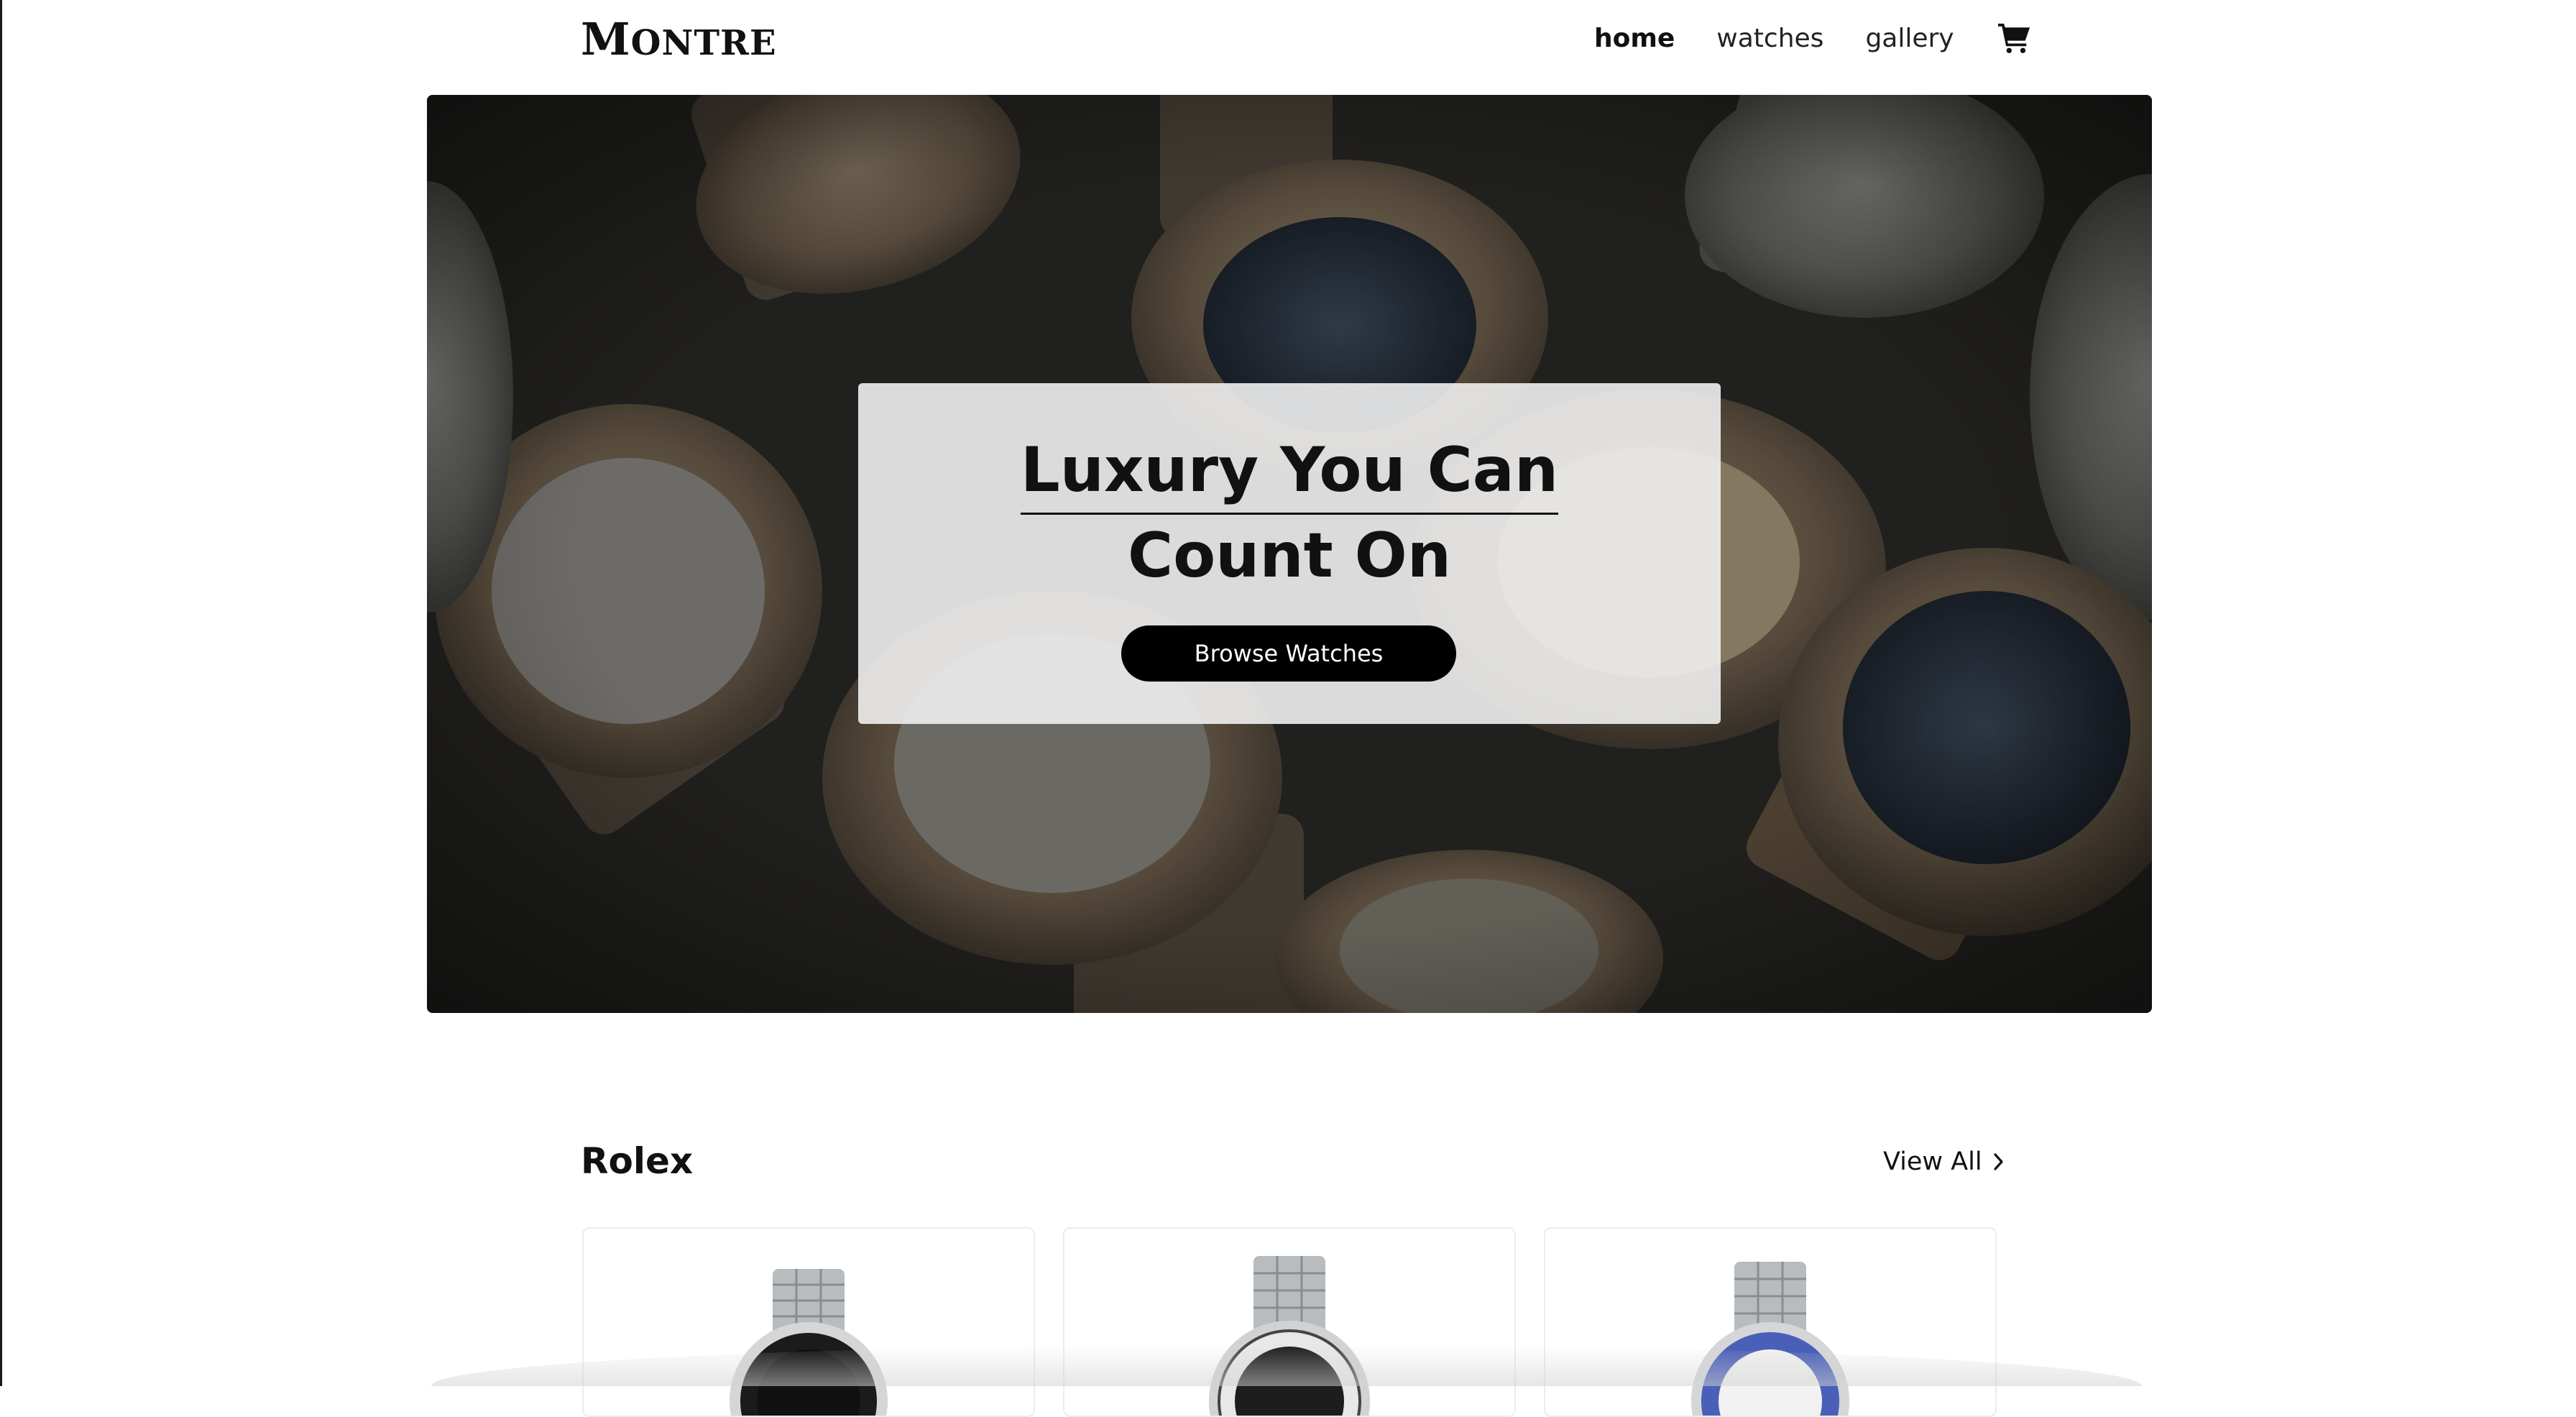  I want to click on nav-links: home watches gallery, so click(1812, 38).